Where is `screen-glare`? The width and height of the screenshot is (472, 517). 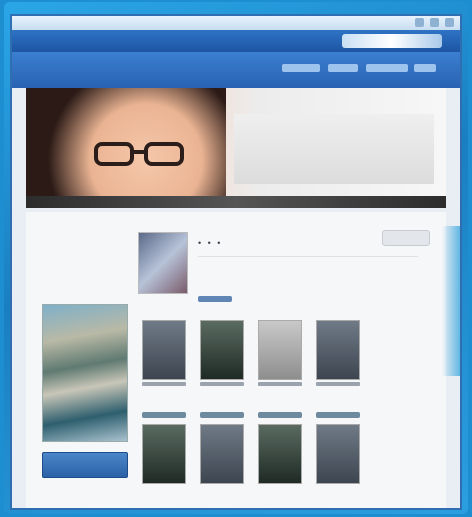 screen-glare is located at coordinates (451, 301).